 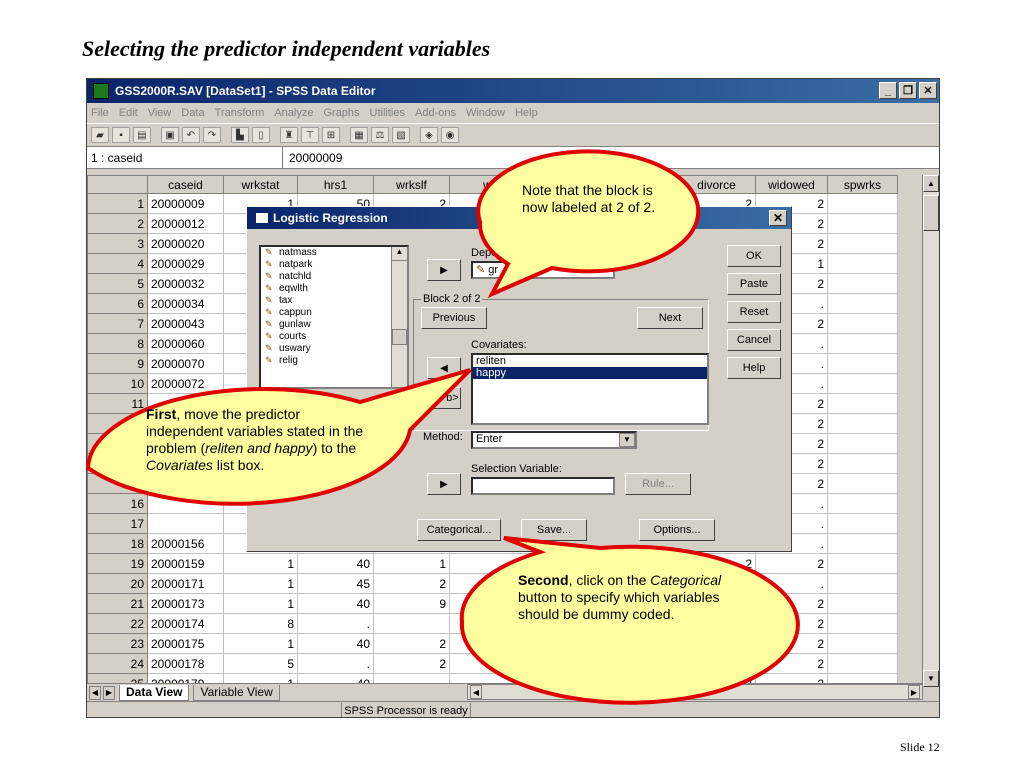 What do you see at coordinates (609, 580) in the screenshot?
I see `callout-bottom-t1: , click on the` at bounding box center [609, 580].